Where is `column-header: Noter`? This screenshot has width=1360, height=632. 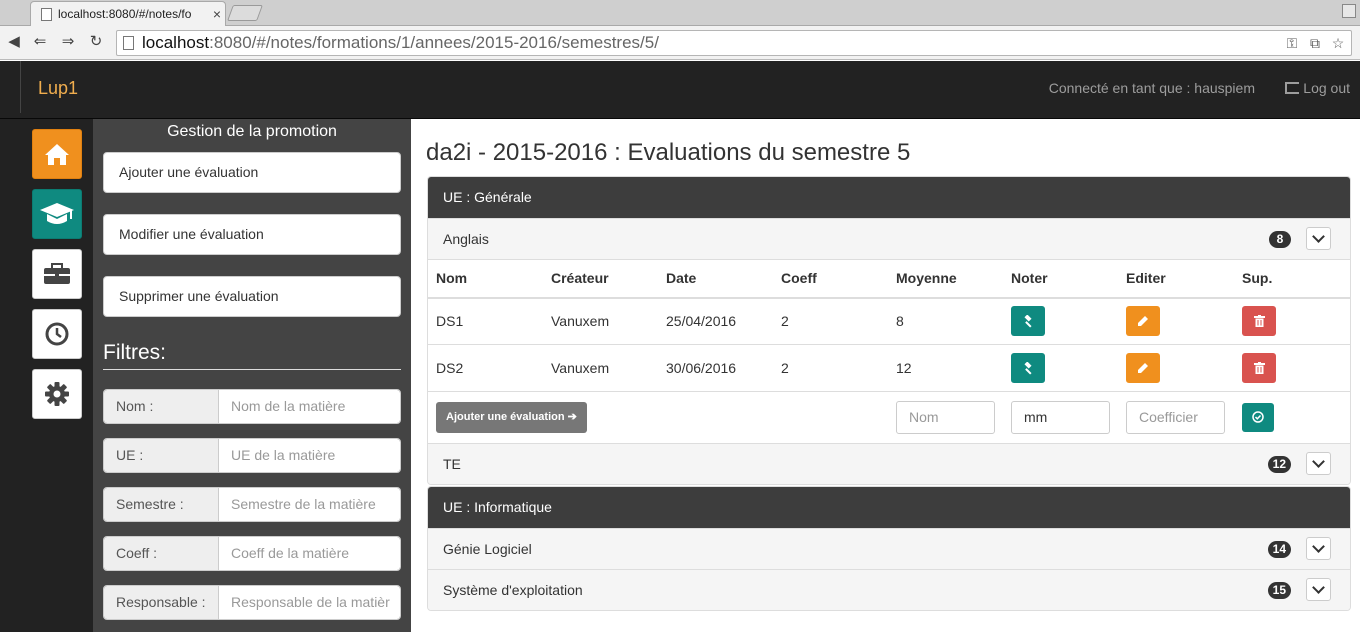 column-header: Noter is located at coordinates (1060, 279).